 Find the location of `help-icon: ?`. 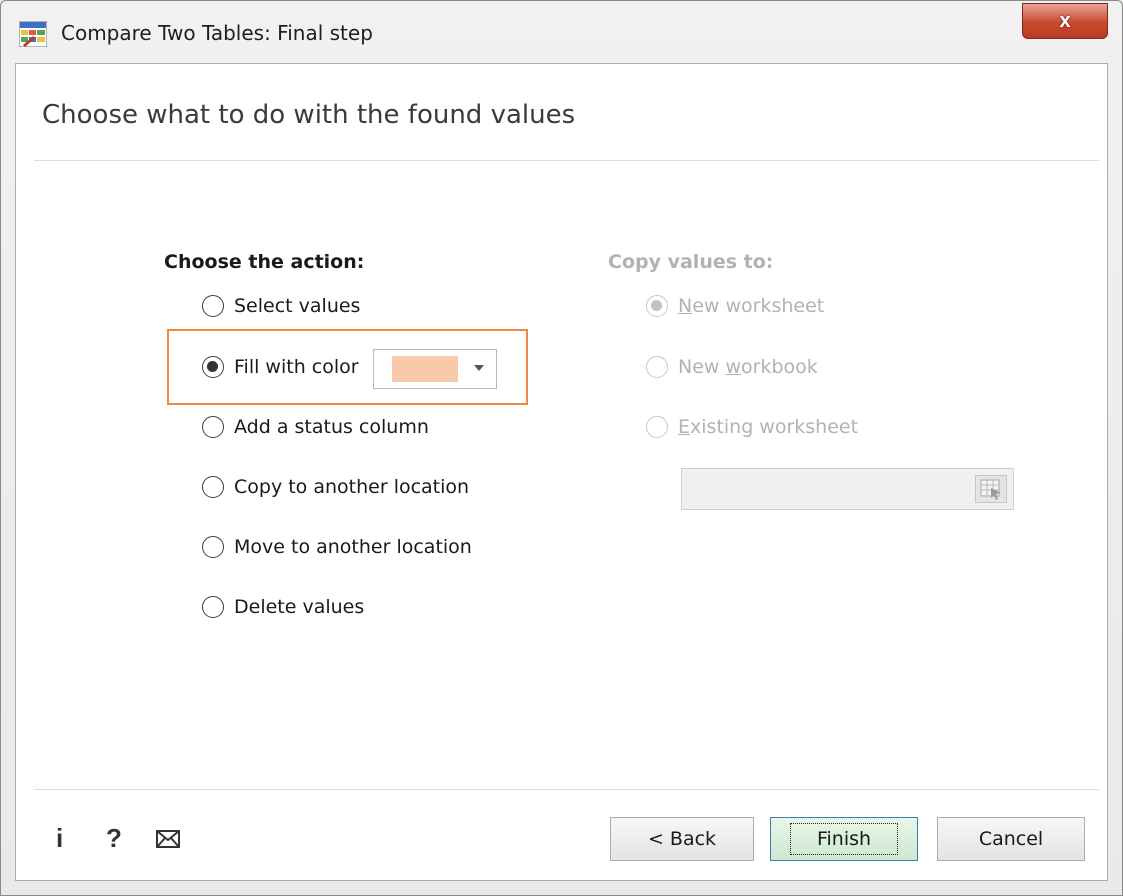

help-icon: ? is located at coordinates (114, 838).